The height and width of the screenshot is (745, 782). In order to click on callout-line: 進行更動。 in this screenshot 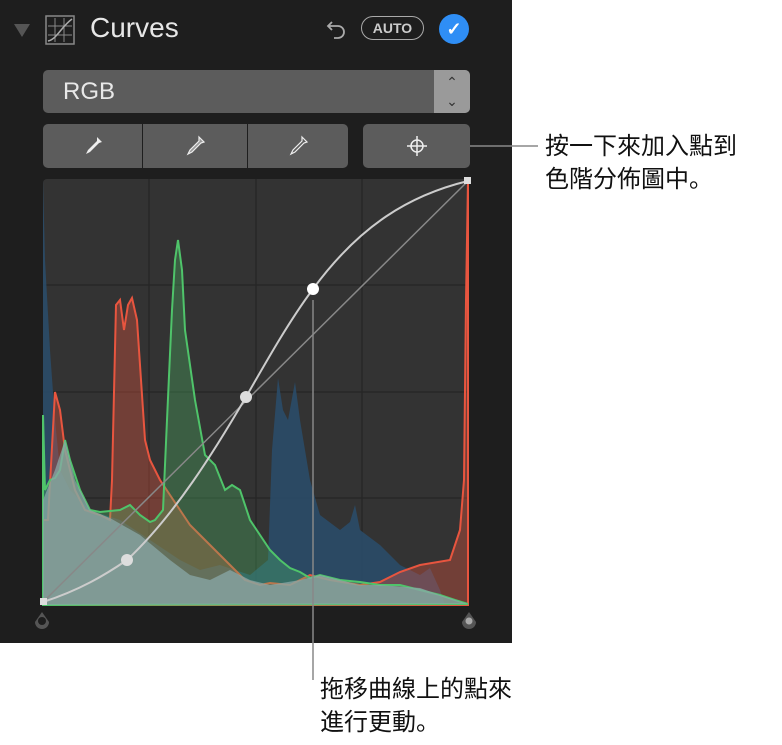, I will do `click(380, 722)`.